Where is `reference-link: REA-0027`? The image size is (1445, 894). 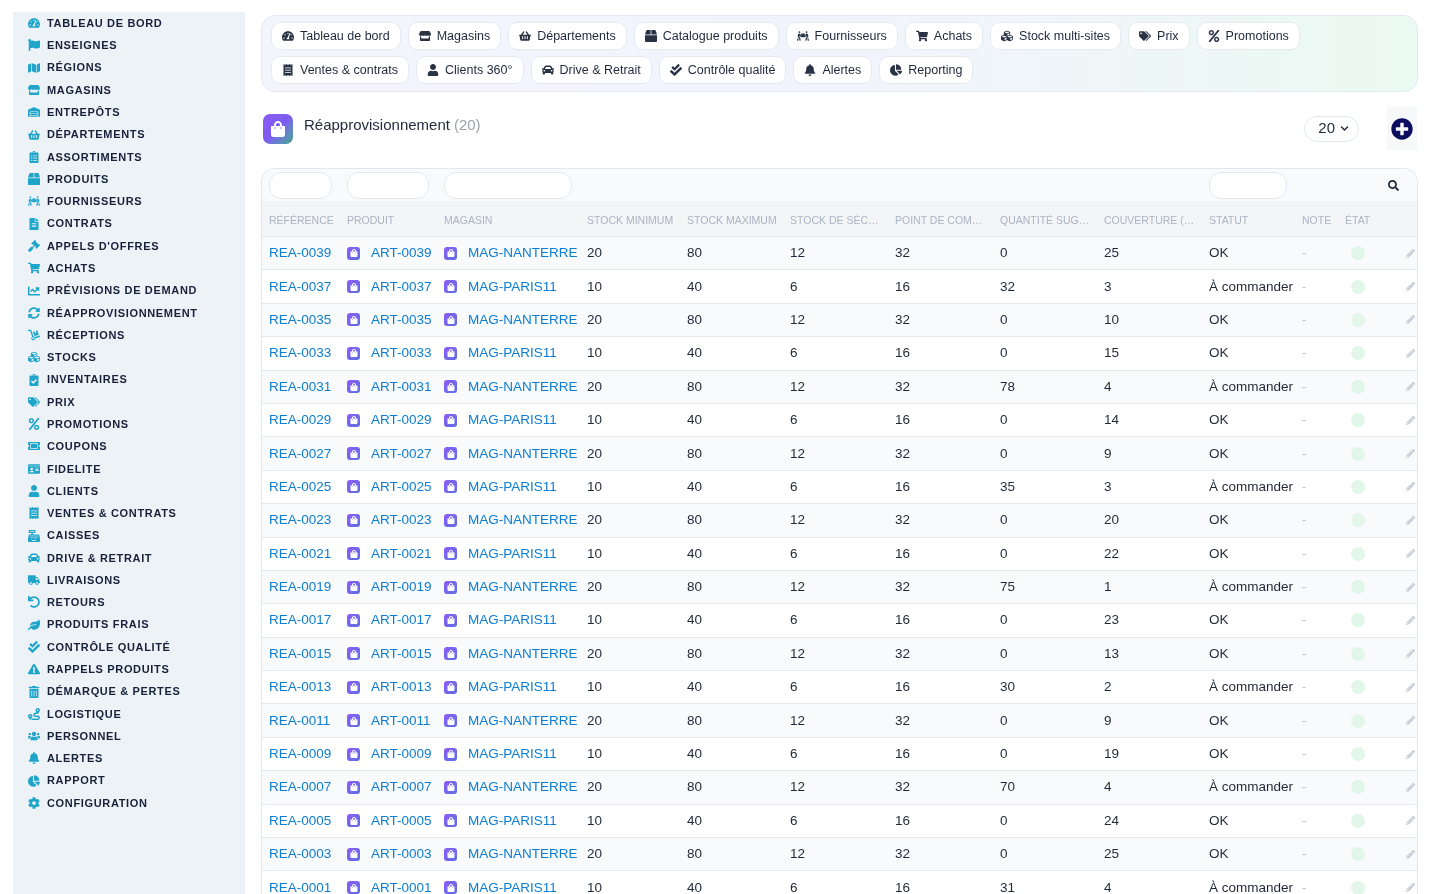 reference-link: REA-0027 is located at coordinates (300, 453).